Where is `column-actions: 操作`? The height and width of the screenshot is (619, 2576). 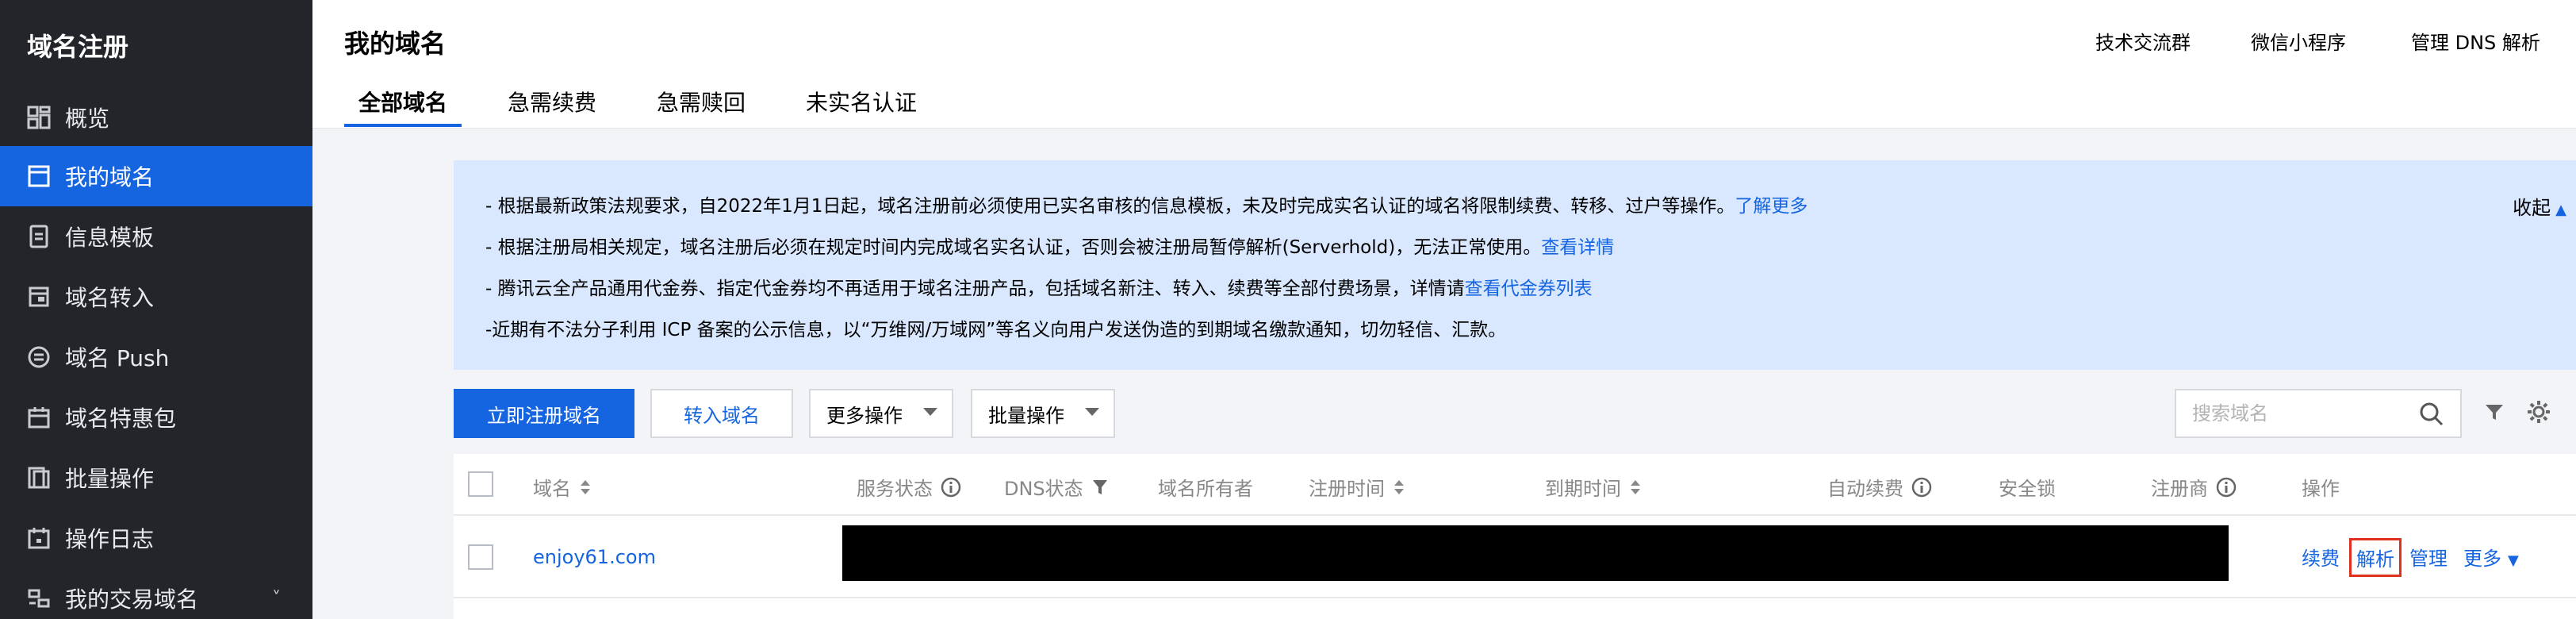 column-actions: 操作 is located at coordinates (2321, 489).